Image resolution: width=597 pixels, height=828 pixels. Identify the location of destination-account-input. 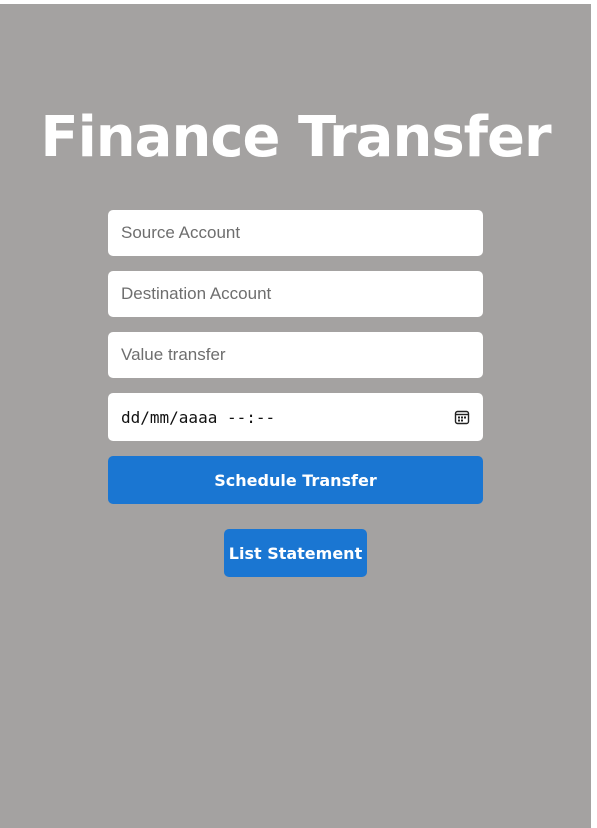
(295, 294).